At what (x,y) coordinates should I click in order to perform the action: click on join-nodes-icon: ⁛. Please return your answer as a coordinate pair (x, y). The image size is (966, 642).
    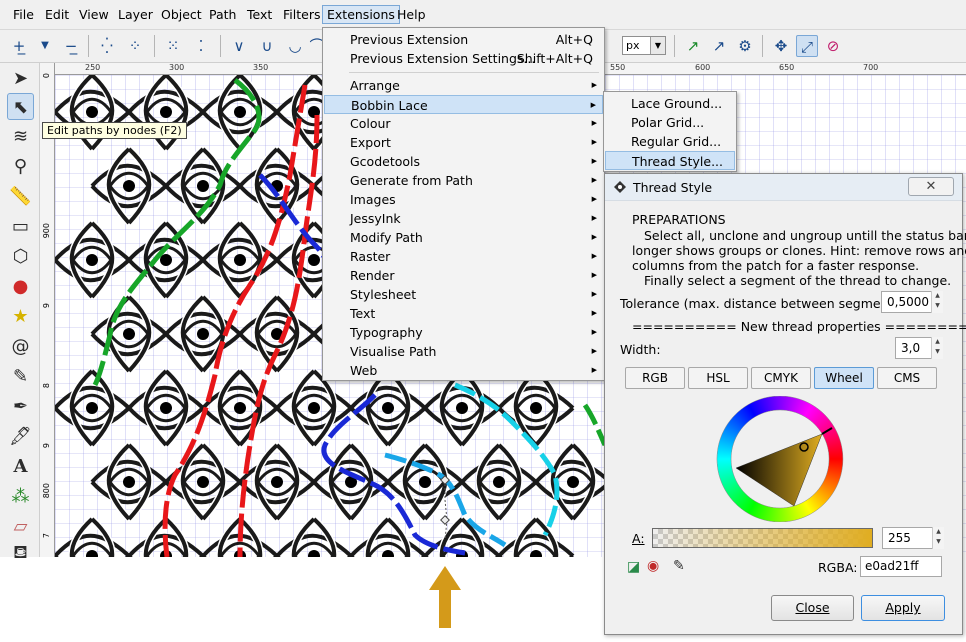
    Looking at the image, I should click on (107, 46).